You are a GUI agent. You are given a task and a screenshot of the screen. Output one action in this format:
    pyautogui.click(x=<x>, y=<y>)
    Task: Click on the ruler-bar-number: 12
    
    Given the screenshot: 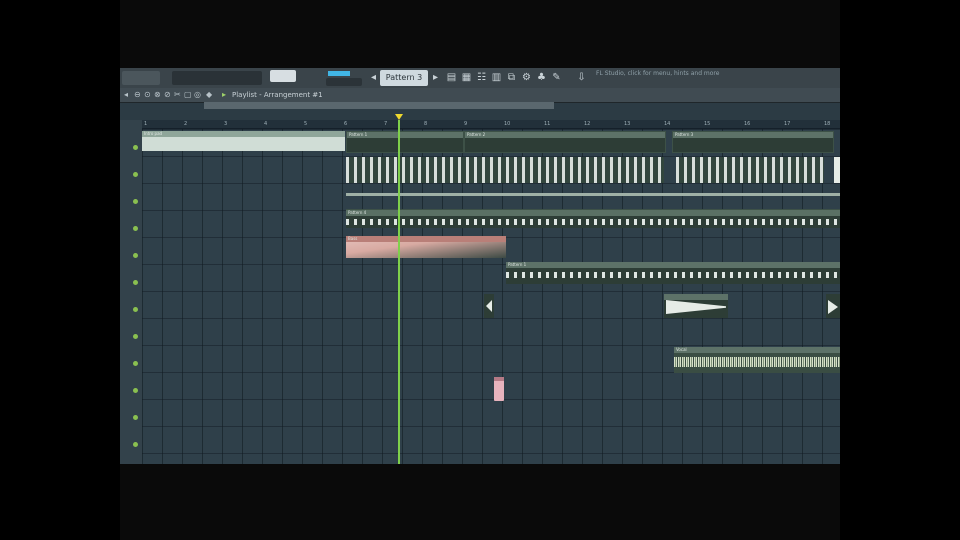 What is the action you would take?
    pyautogui.click(x=587, y=124)
    